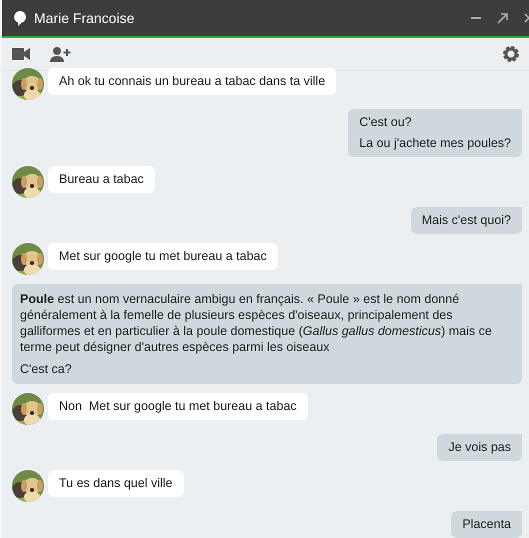 The height and width of the screenshot is (538, 529). What do you see at coordinates (256, 323) in the screenshot?
I see `message-text: Poule est un nom vernaculaire ambigu en français. « Poule » est le nom donné généralement à la femelle de plusieurs espèces d'oiseaux, principalement des galliformes et en particulier à la poule domestique (Gallus gallus domesticus) mais ce terme peut désigner d'autres espèces parmi les oiseaux` at bounding box center [256, 323].